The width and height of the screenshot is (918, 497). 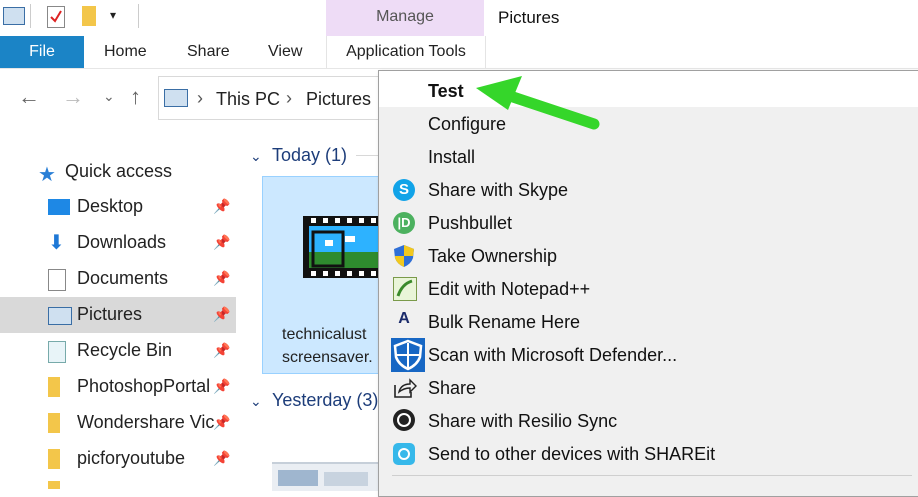 What do you see at coordinates (59, 207) in the screenshot?
I see `desktop-icon` at bounding box center [59, 207].